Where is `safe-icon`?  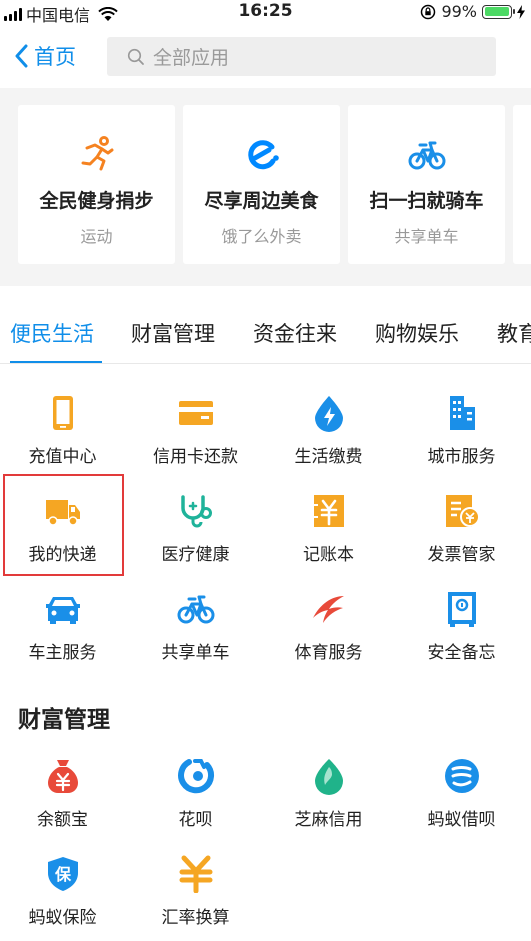 safe-icon is located at coordinates (461, 609).